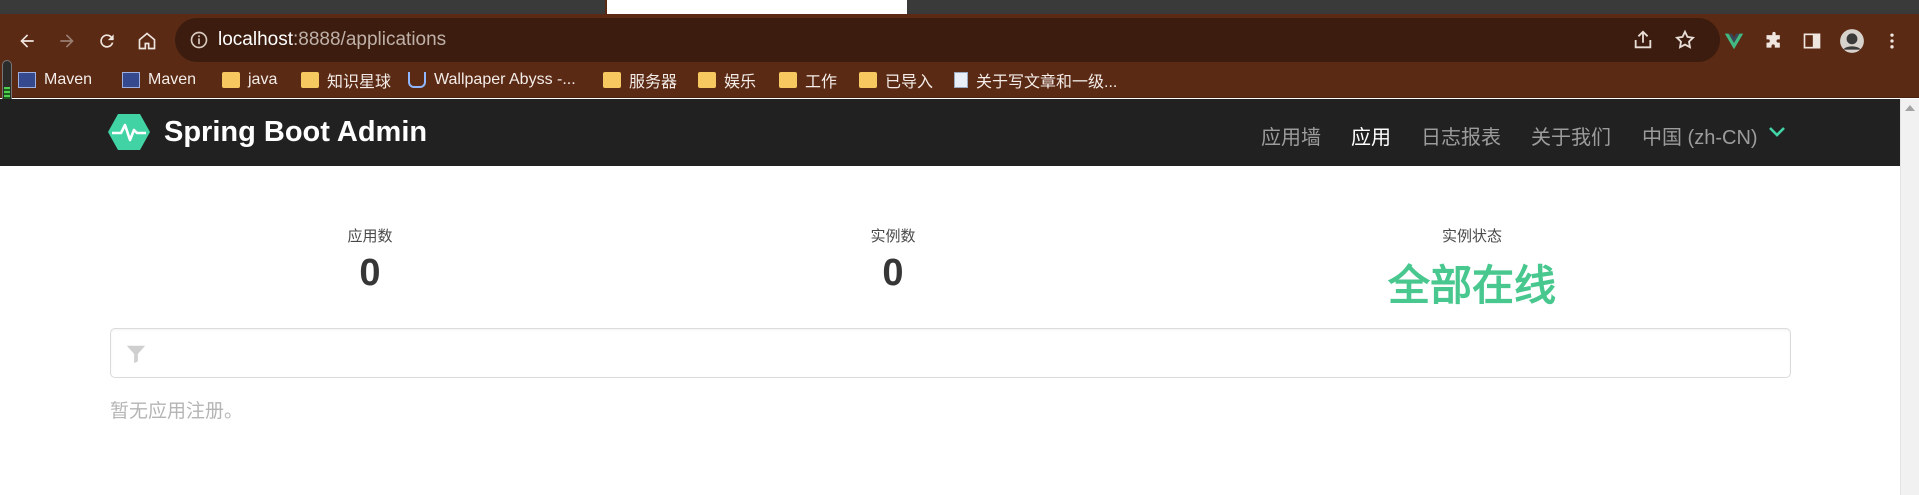 The height and width of the screenshot is (495, 1919). What do you see at coordinates (263, 79) in the screenshot?
I see `bookmark-label: java` at bounding box center [263, 79].